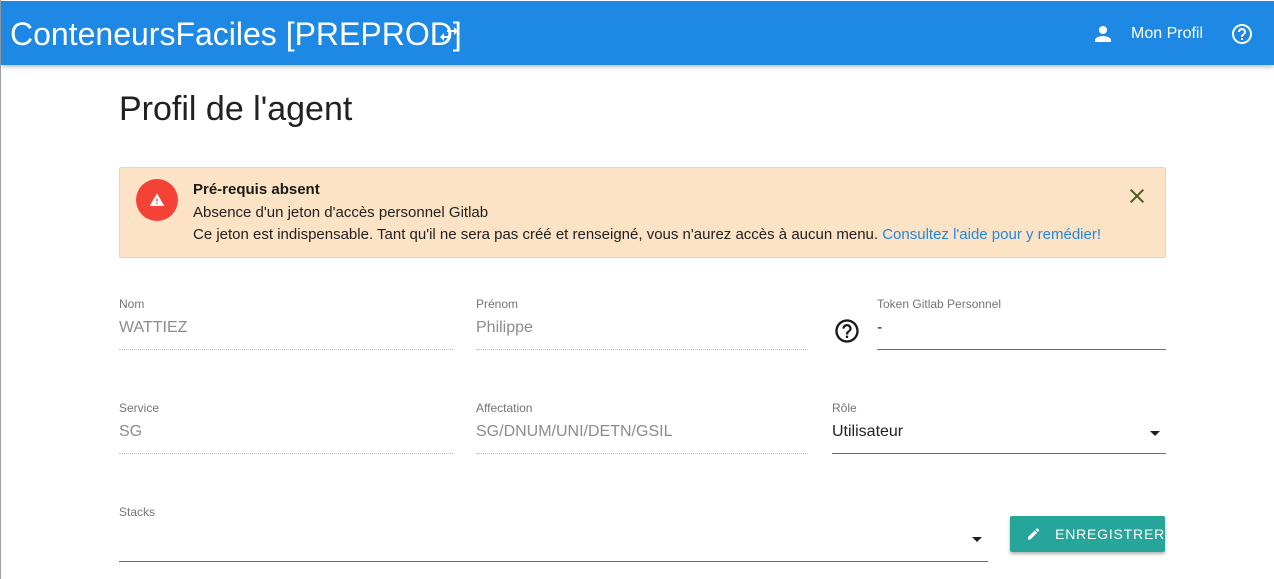 The image size is (1274, 579). I want to click on nom-label: Nom, so click(132, 304).